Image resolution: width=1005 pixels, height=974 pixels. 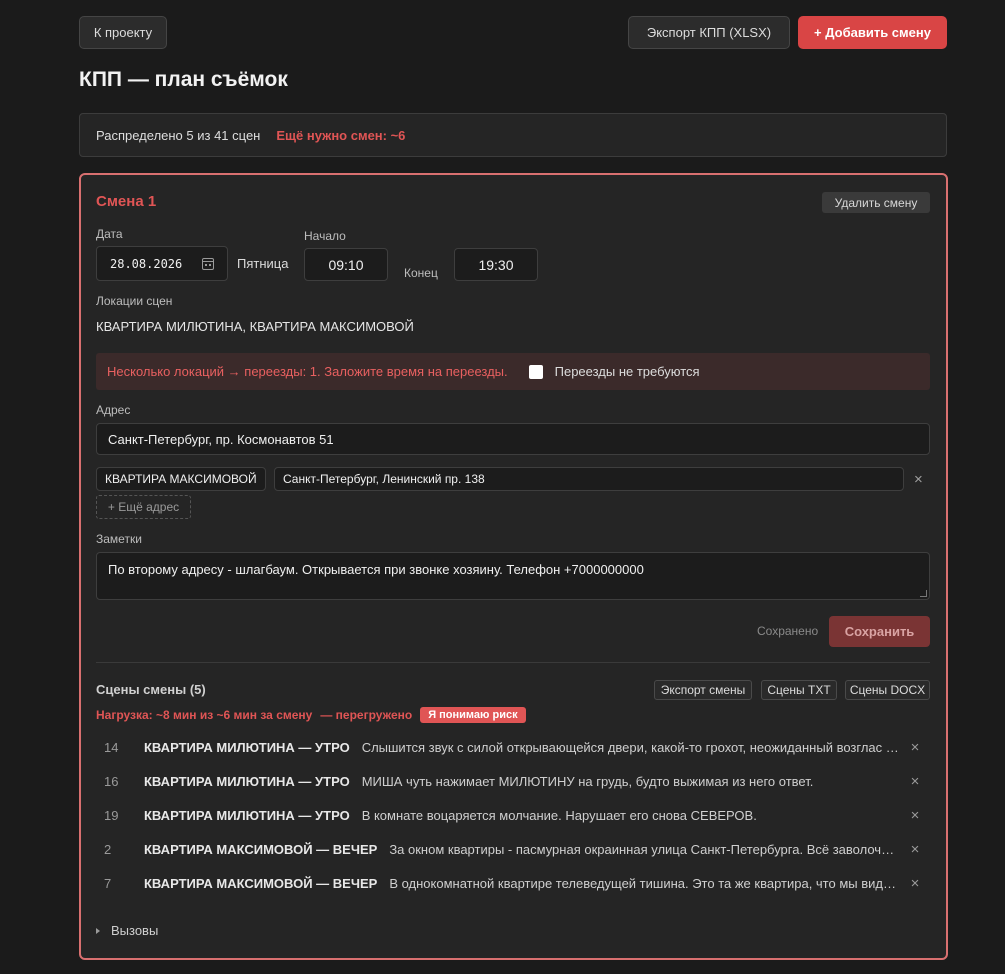 What do you see at coordinates (109, 234) in the screenshot?
I see `date-label: Дата` at bounding box center [109, 234].